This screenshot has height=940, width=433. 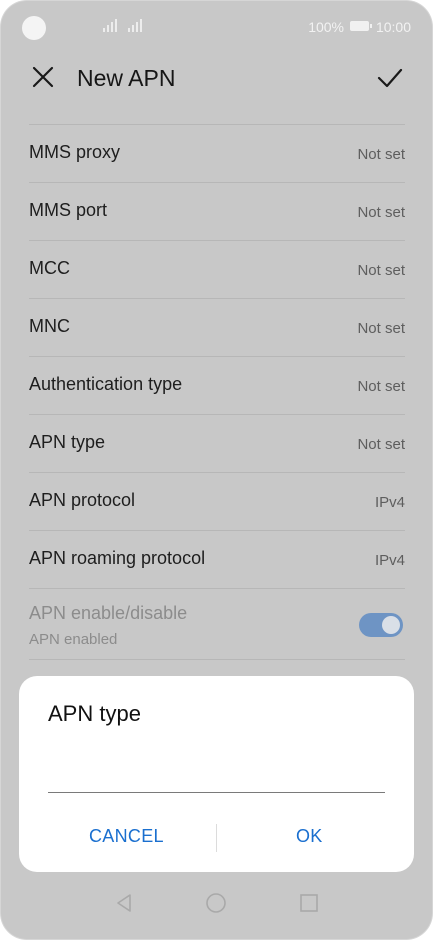 What do you see at coordinates (217, 211) in the screenshot?
I see `setting-row-mms-port: MMS port Not set` at bounding box center [217, 211].